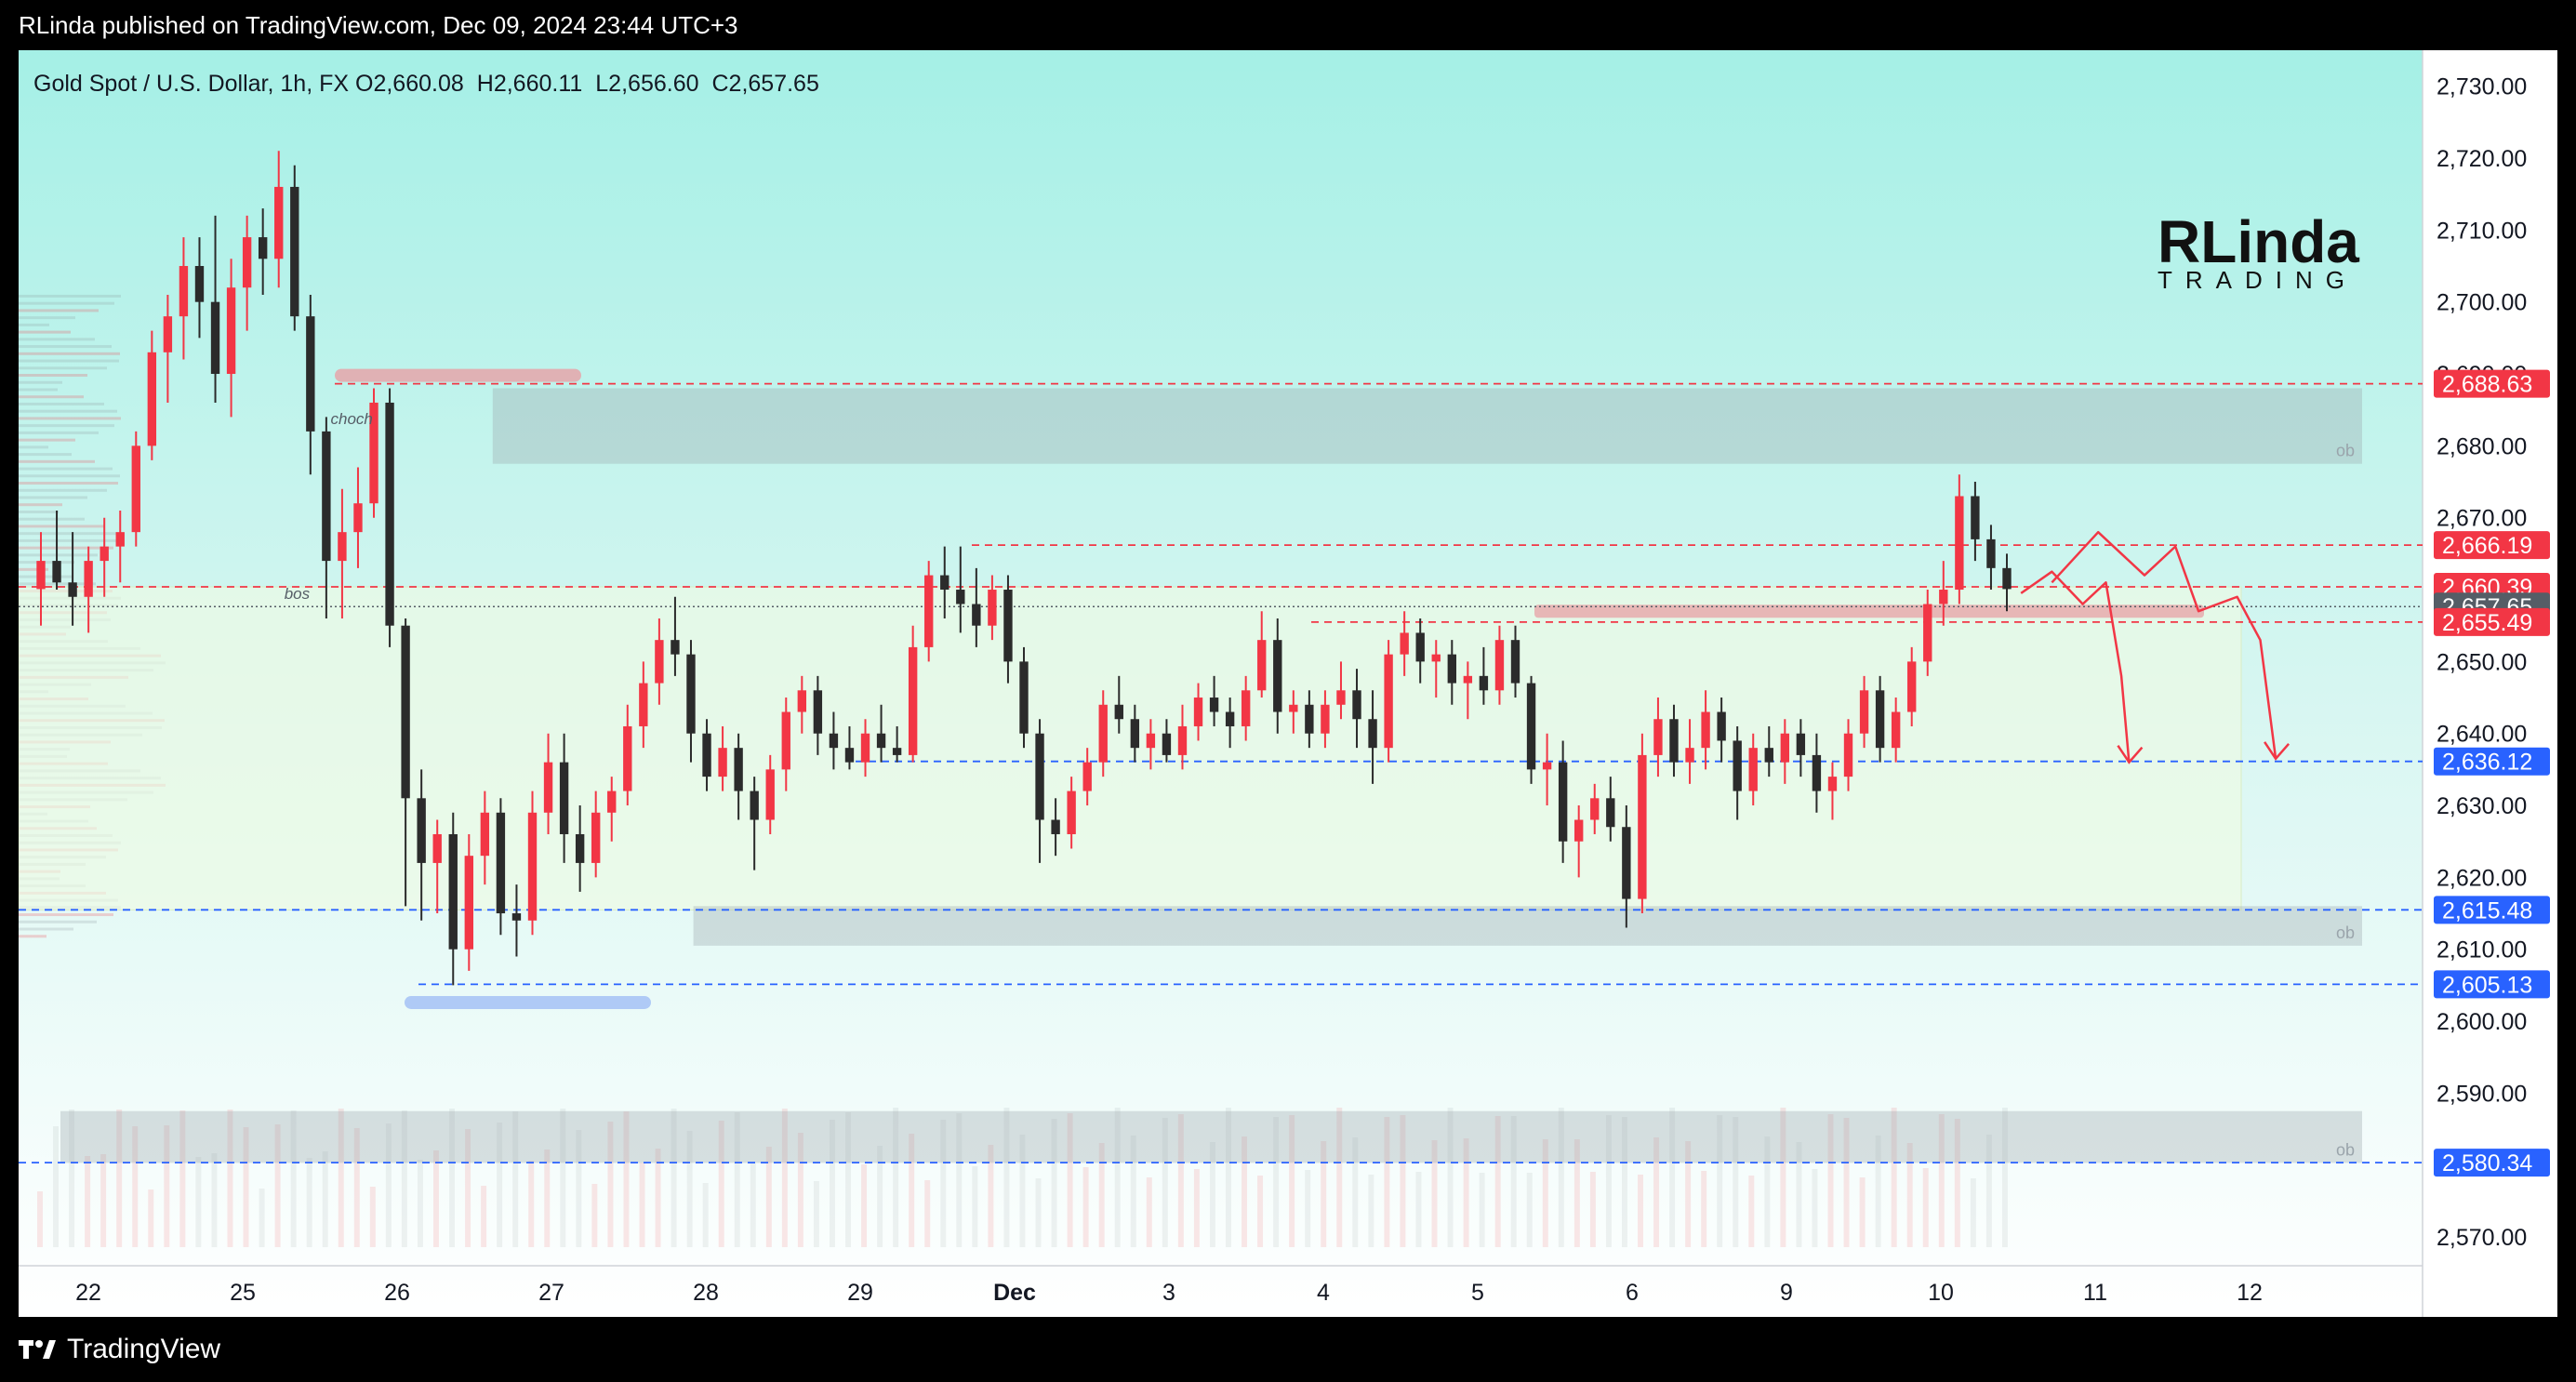 This screenshot has width=2576, height=1382. Describe the element at coordinates (1014, 1293) in the screenshot. I see `x-tick-label: Dec` at that location.